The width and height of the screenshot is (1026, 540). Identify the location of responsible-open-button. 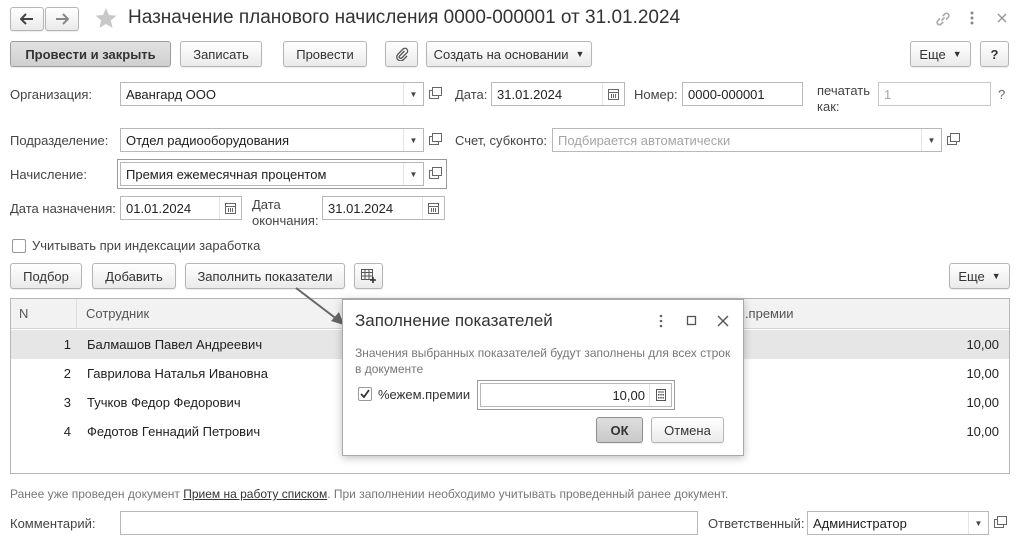
(999, 523).